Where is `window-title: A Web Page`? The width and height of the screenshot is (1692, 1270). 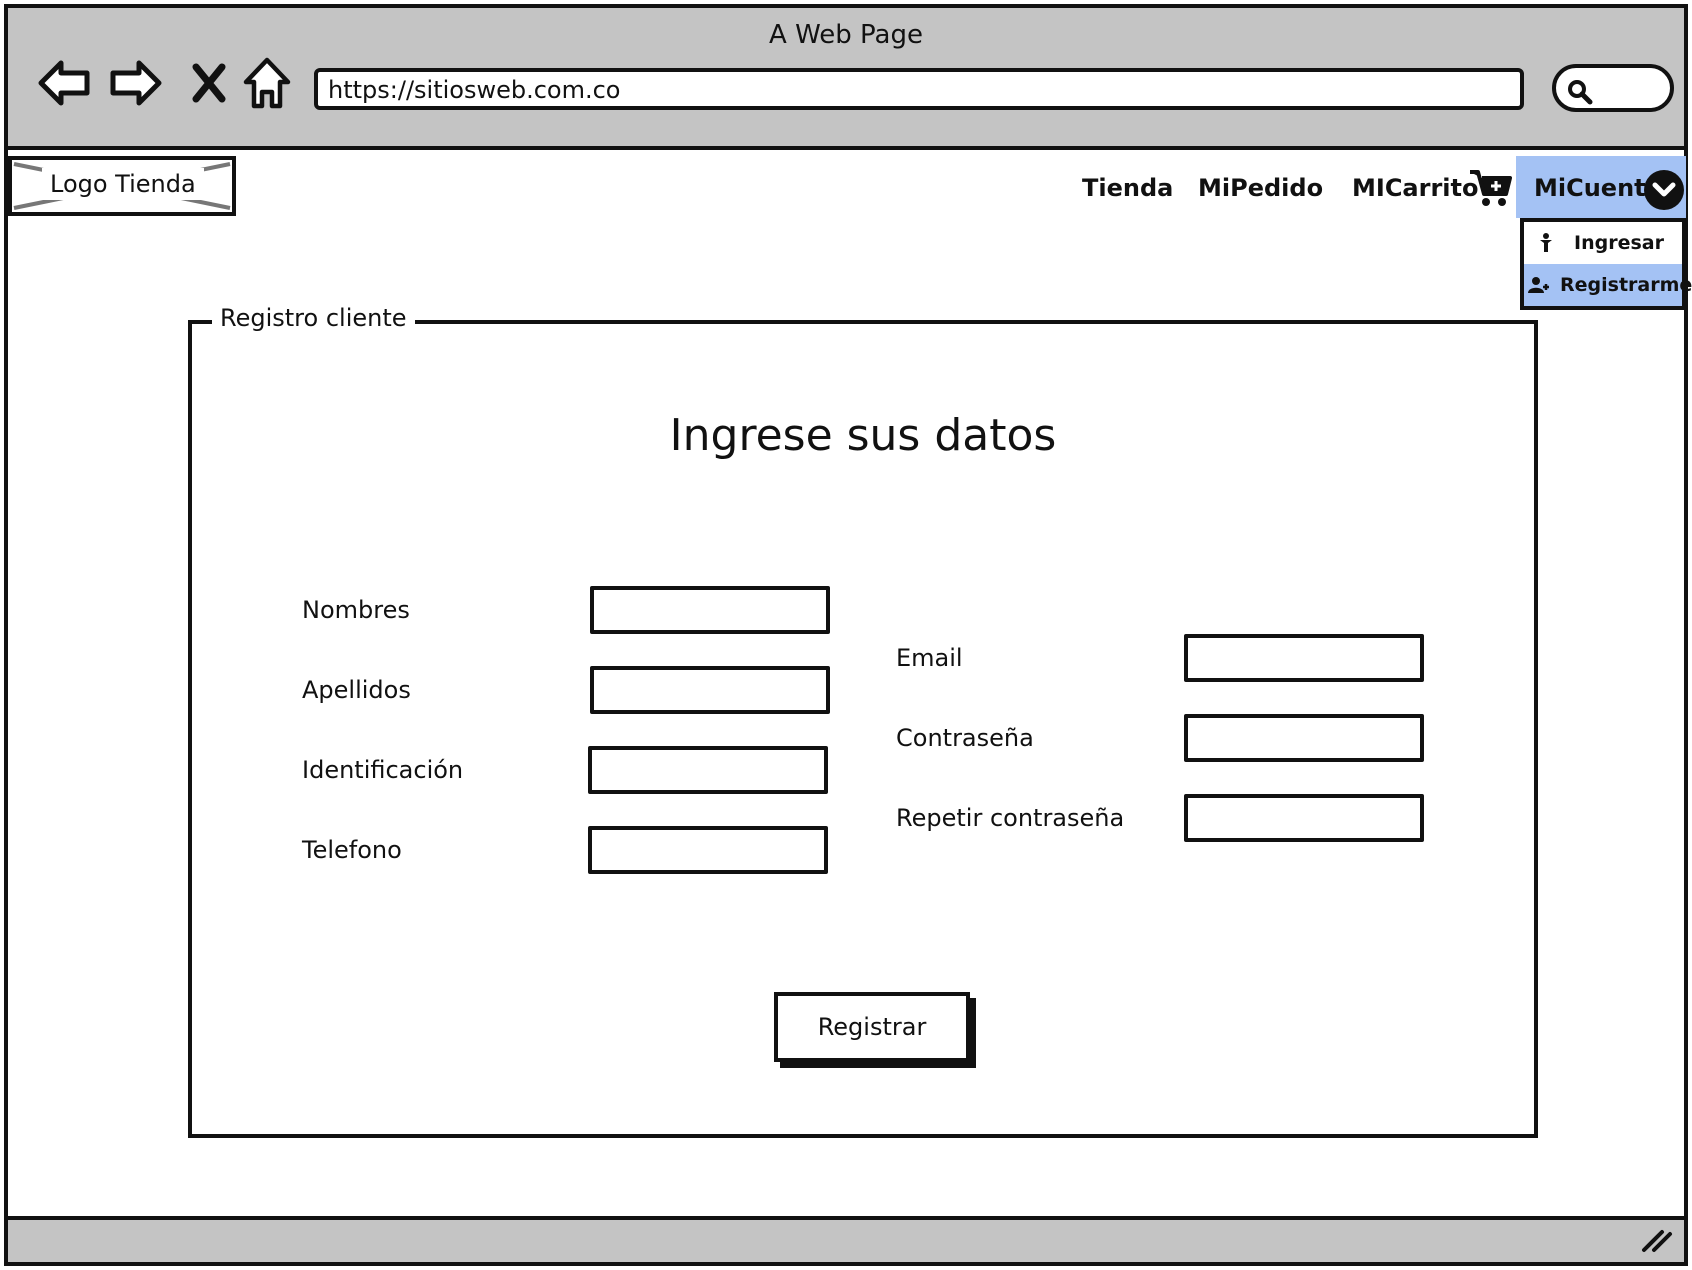
window-title: A Web Page is located at coordinates (846, 35).